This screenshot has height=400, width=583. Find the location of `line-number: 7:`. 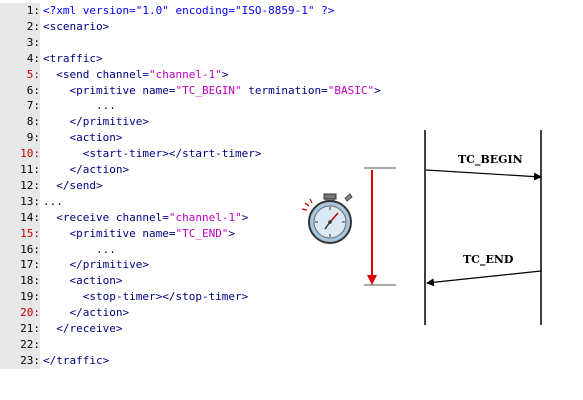

line-number: 7: is located at coordinates (33, 106).